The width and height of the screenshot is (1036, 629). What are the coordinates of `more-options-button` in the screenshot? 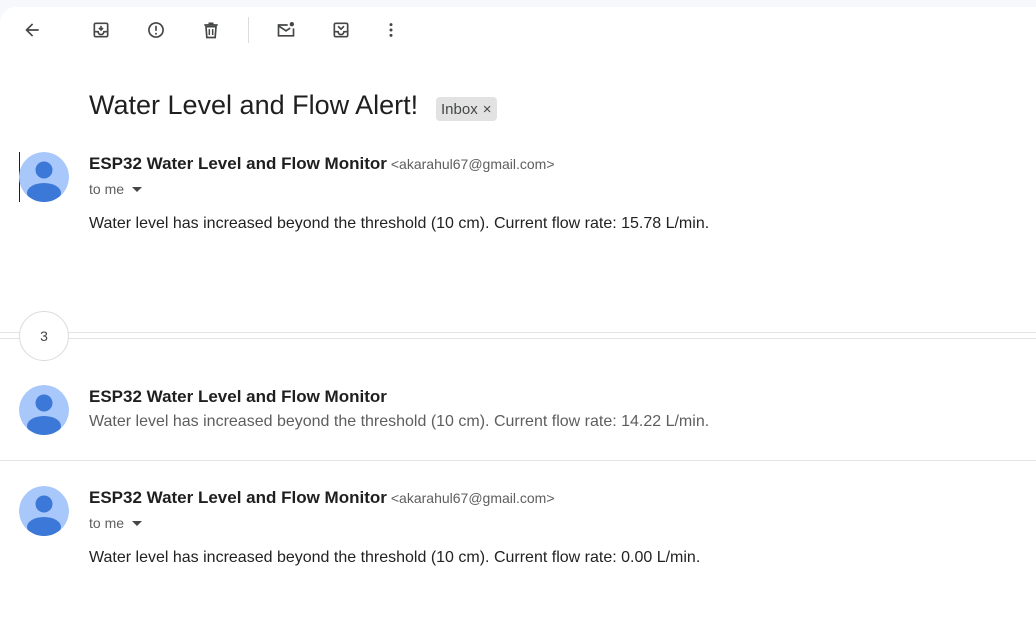 It's located at (391, 30).